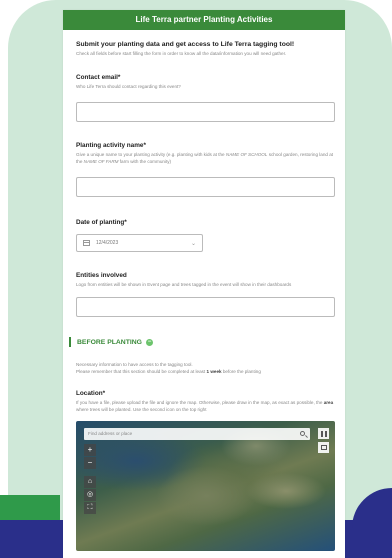 The image size is (392, 558). I want to click on draw-area-icon, so click(323, 447).